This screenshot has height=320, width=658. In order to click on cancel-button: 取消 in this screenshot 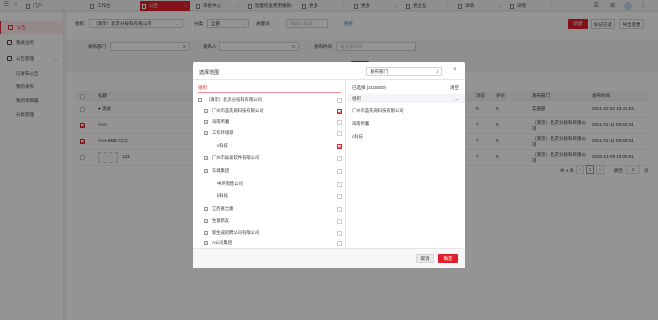, I will do `click(425, 258)`.